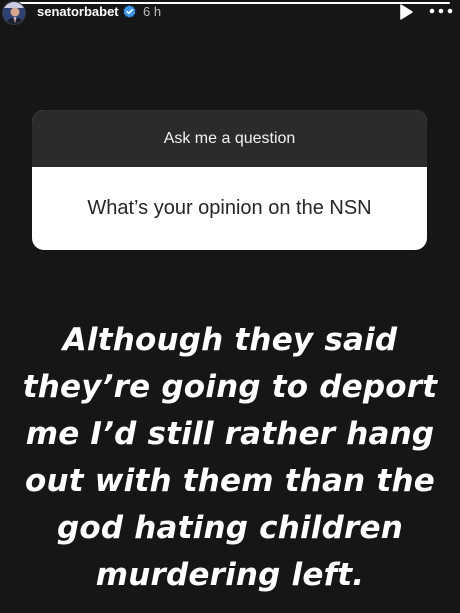 This screenshot has width=460, height=613. What do you see at coordinates (230, 434) in the screenshot?
I see `caption-line: me I’d still rather hang` at bounding box center [230, 434].